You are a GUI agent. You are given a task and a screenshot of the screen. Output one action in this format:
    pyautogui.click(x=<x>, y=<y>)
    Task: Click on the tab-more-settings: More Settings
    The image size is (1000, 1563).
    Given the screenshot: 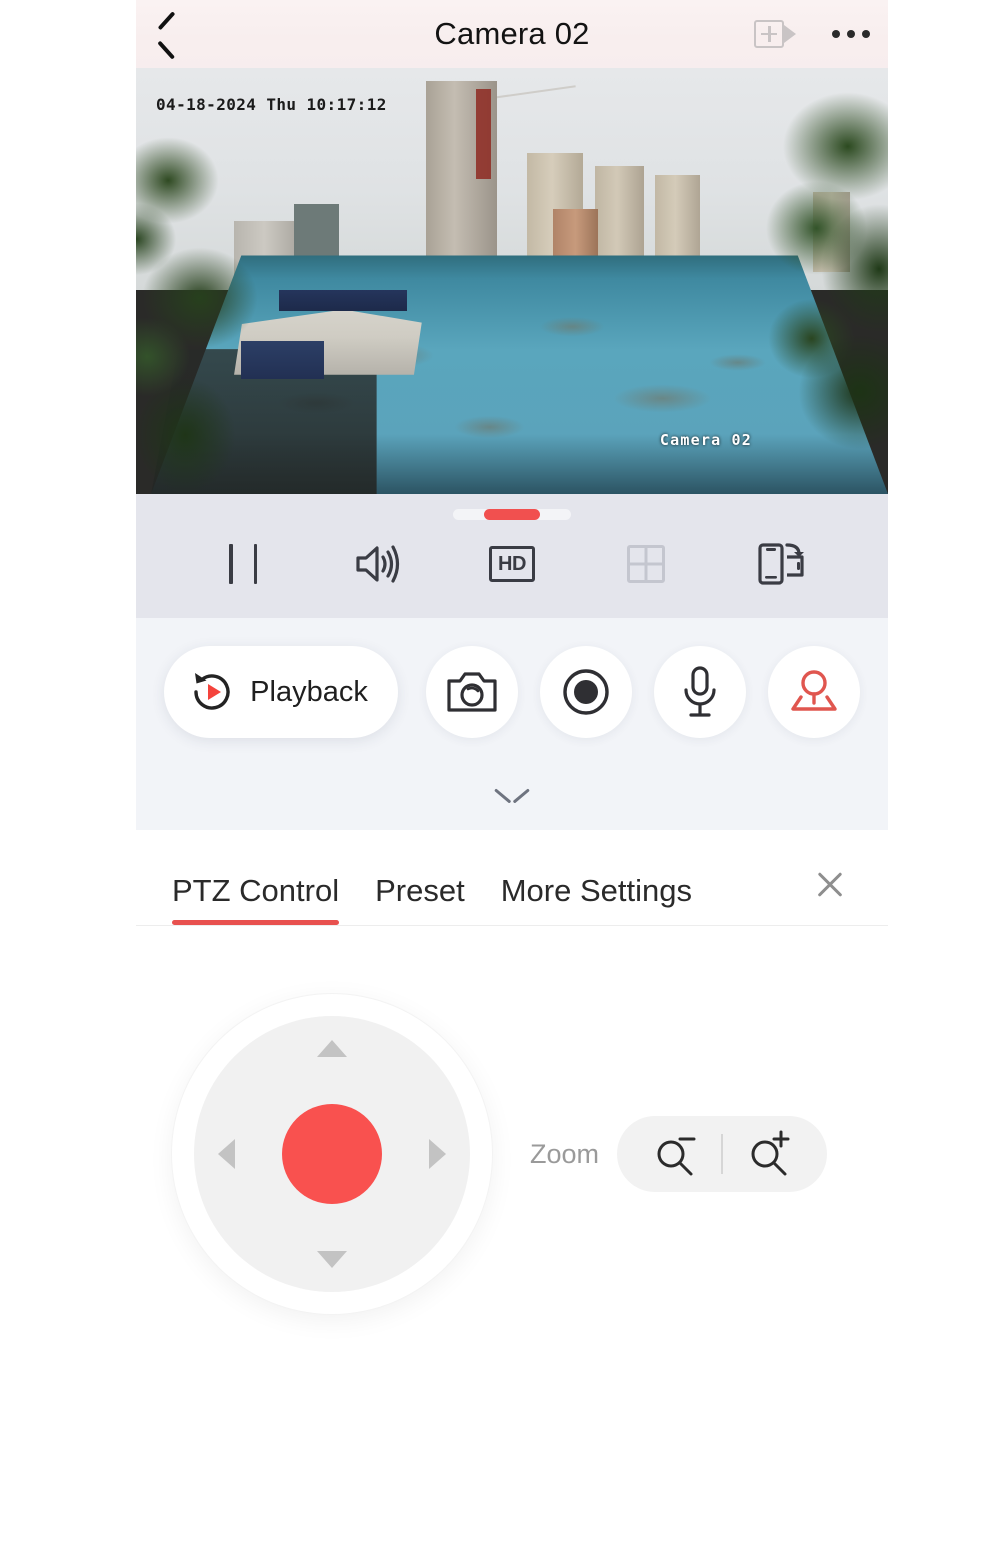 What is the action you would take?
    pyautogui.click(x=596, y=899)
    